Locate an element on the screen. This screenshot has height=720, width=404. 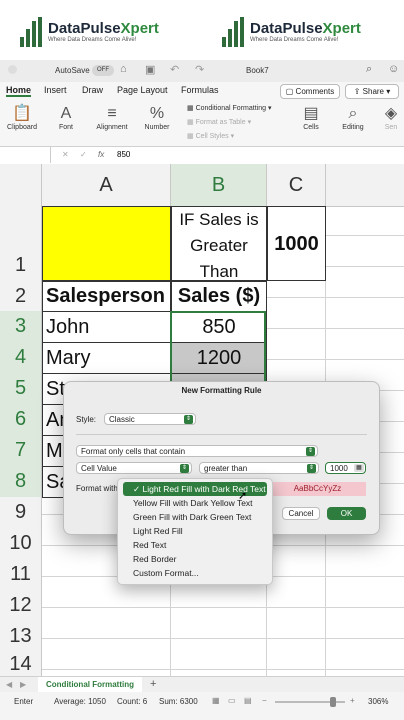
tab-draw: Draw is located at coordinates (92, 90).